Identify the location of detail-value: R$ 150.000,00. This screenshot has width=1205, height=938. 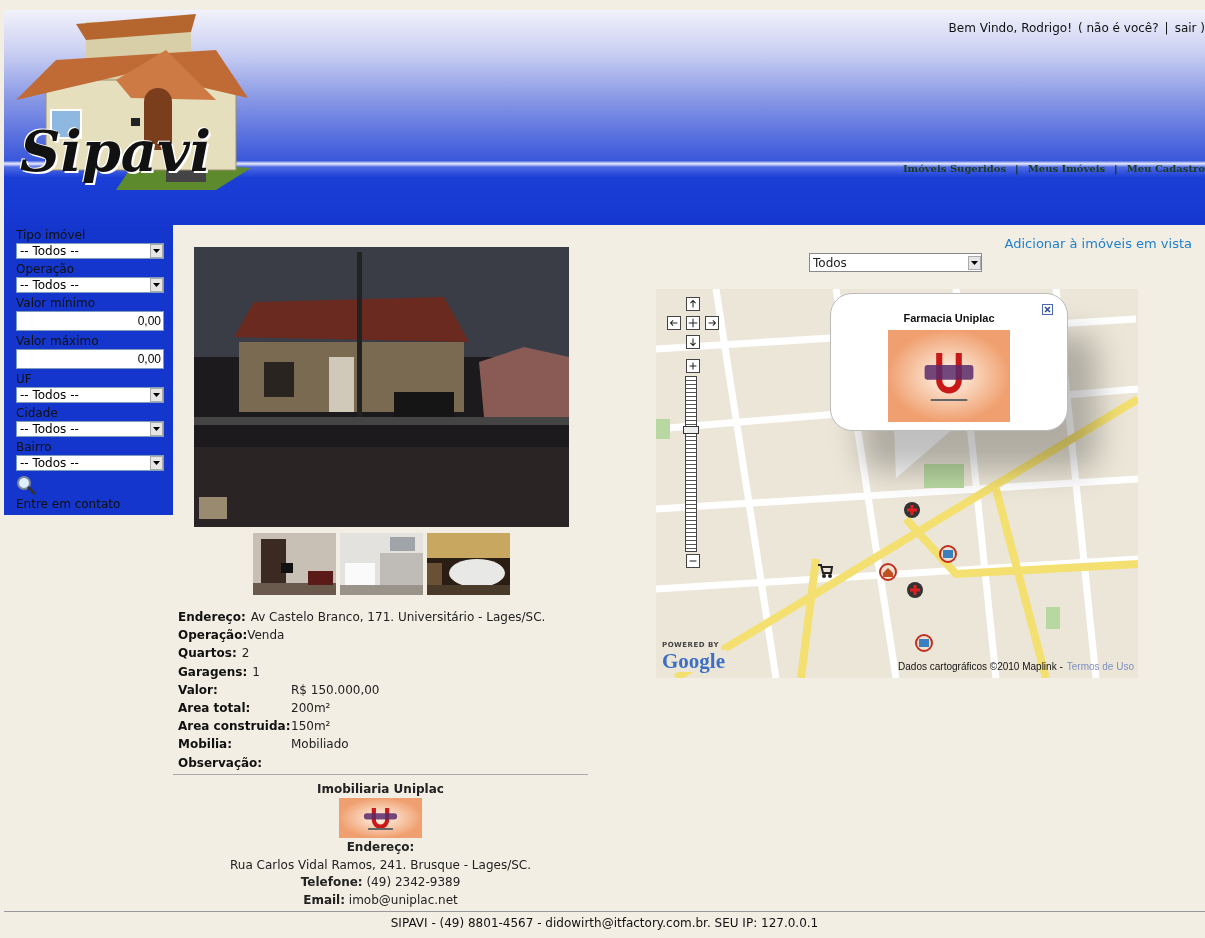
(335, 690).